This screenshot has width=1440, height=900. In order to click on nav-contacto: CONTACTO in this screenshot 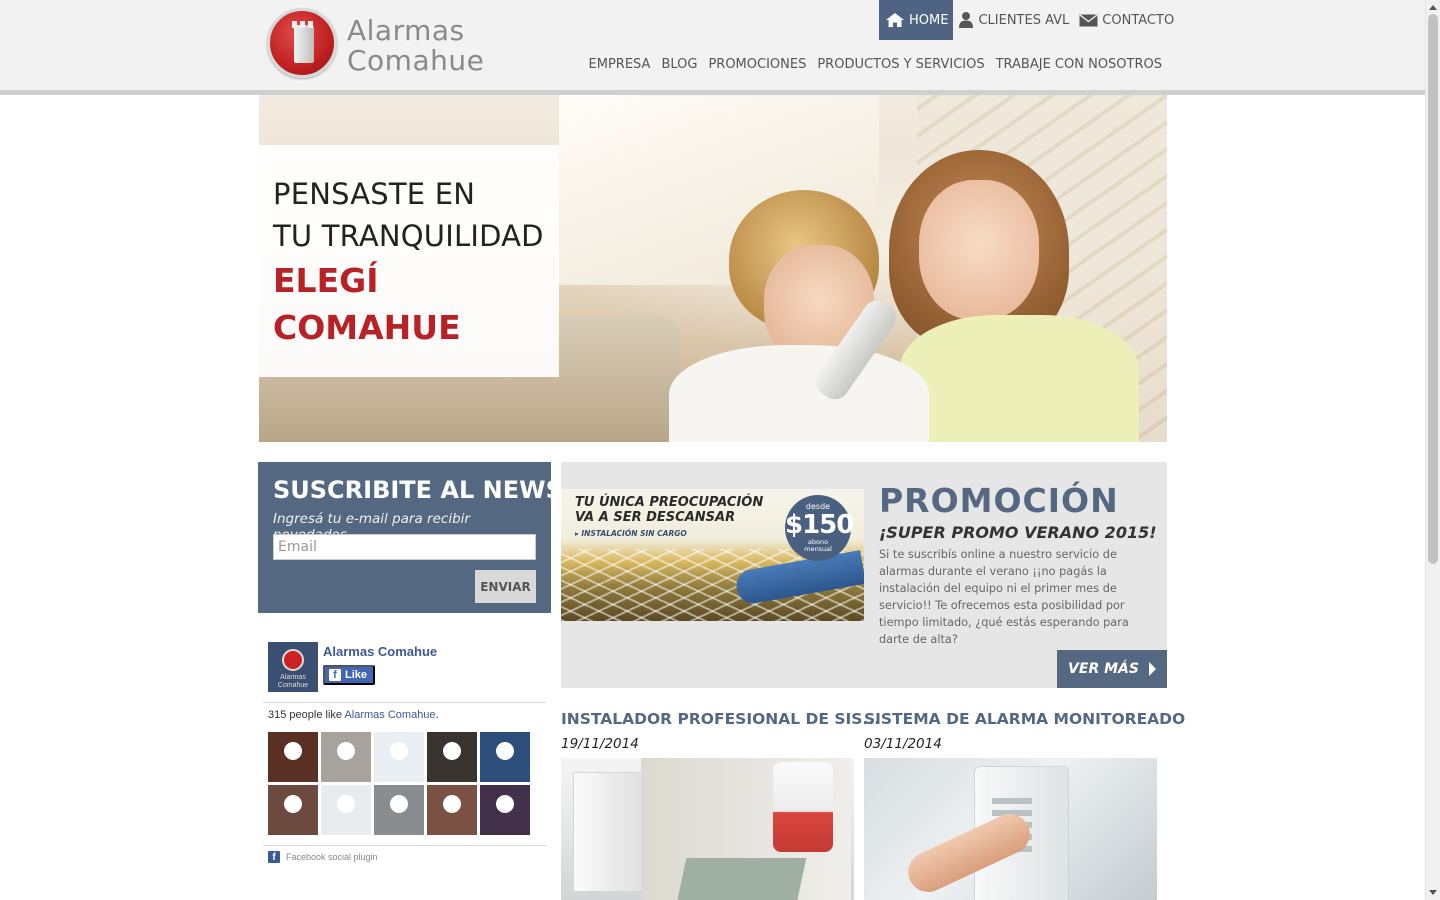, I will do `click(1126, 20)`.